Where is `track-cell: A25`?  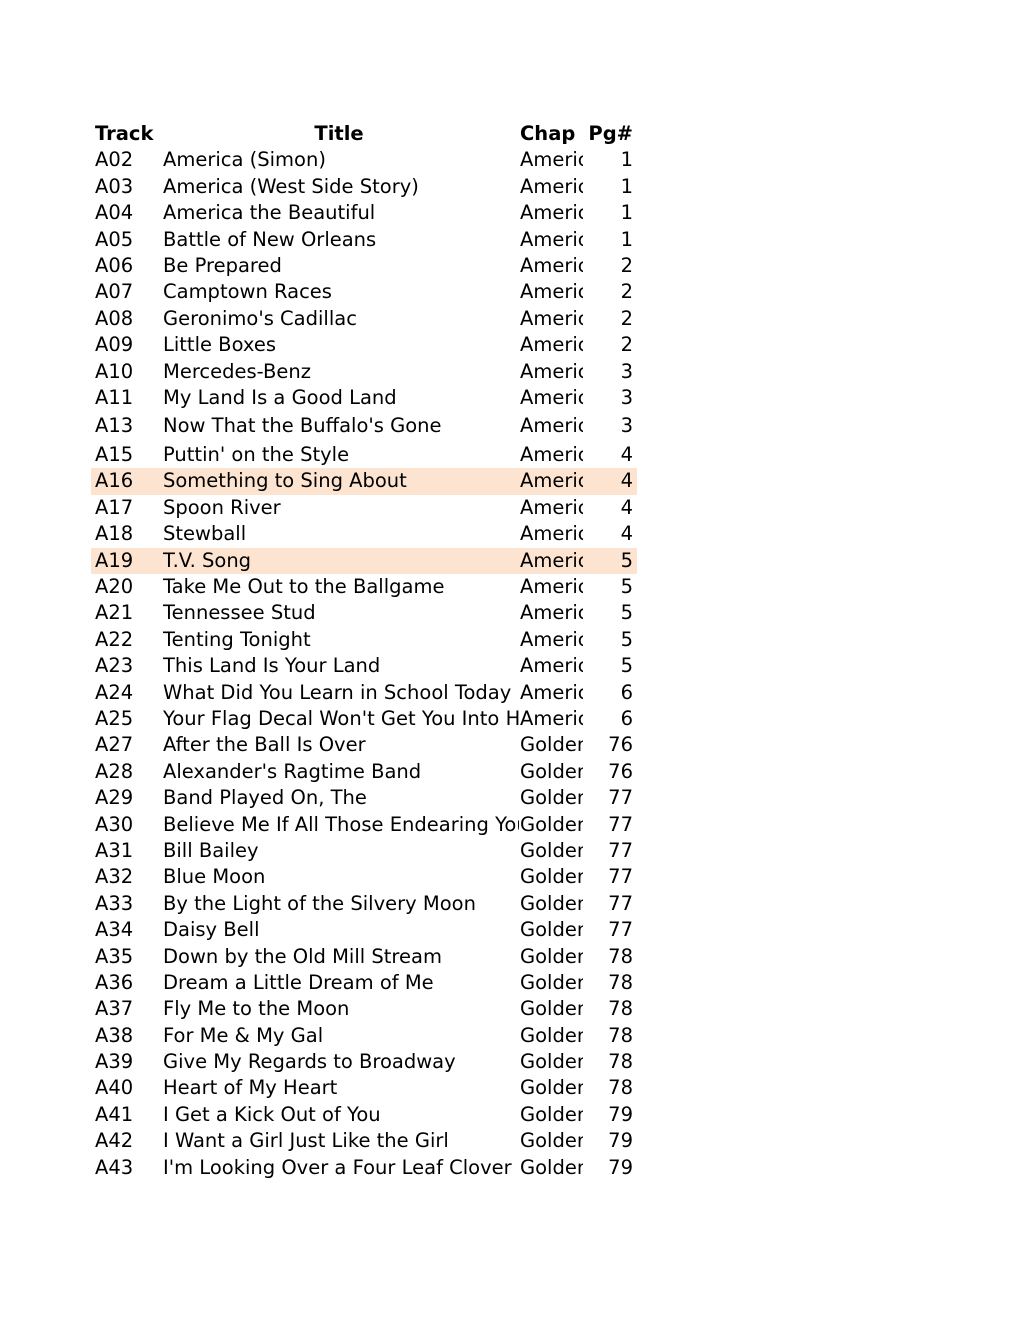
track-cell: A25 is located at coordinates (114, 718).